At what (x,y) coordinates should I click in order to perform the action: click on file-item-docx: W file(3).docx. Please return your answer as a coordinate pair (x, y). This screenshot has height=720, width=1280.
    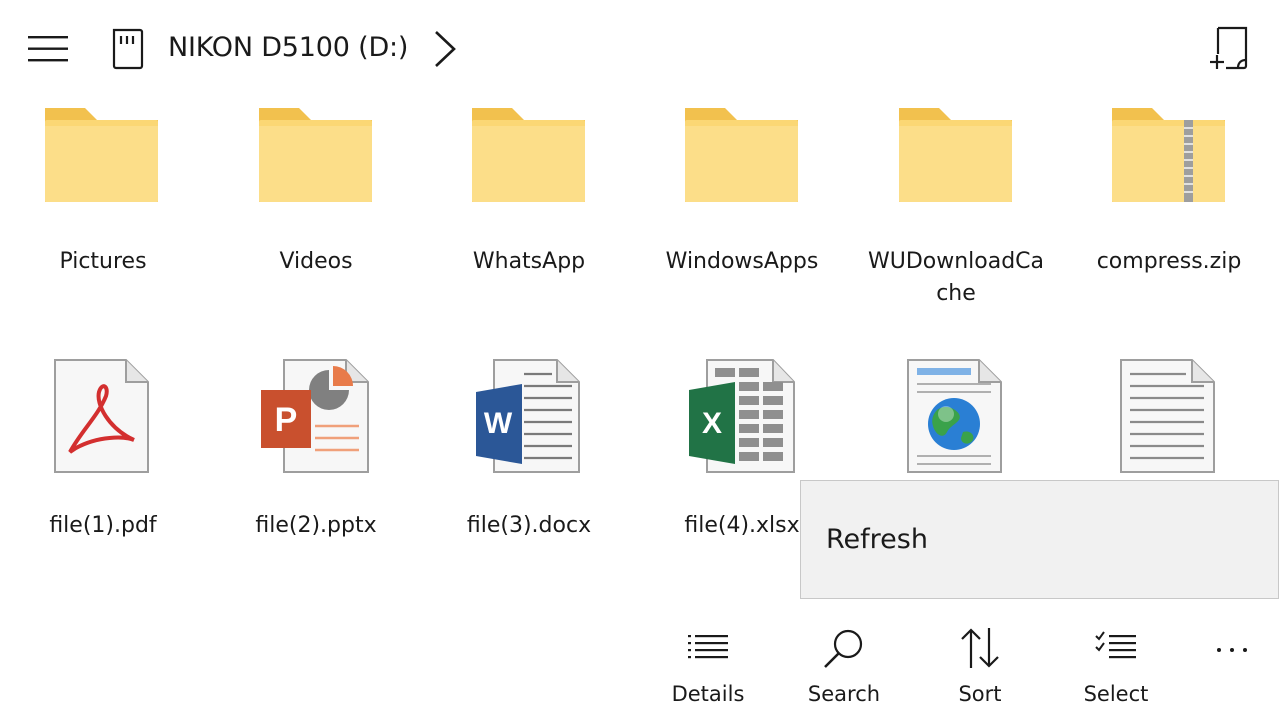
    Looking at the image, I should click on (529, 452).